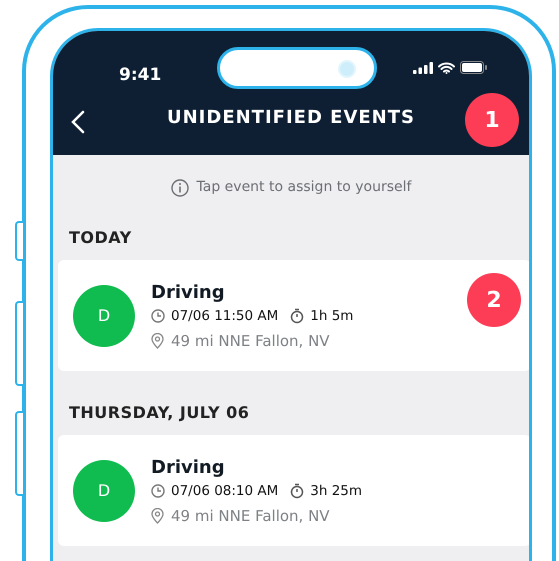 The image size is (559, 561). I want to click on signal-icon, so click(423, 68).